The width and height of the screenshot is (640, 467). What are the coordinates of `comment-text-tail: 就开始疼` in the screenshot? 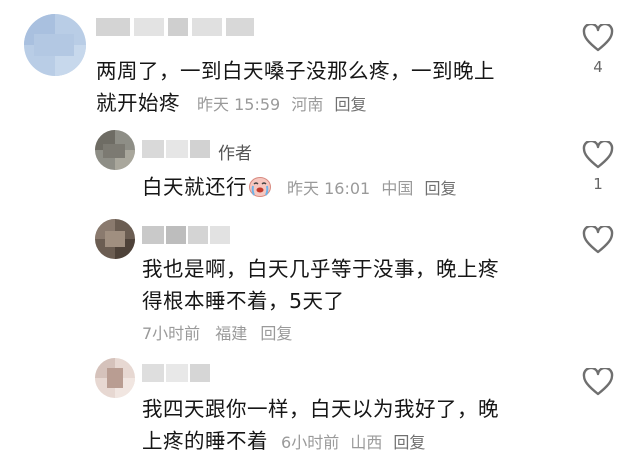 It's located at (138, 103).